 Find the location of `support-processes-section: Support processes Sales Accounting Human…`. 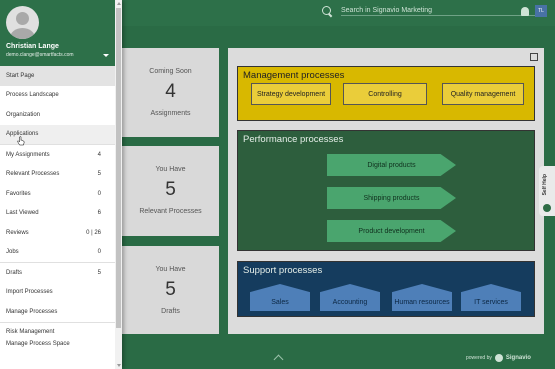

support-processes-section: Support processes Sales Accounting Human… is located at coordinates (386, 289).